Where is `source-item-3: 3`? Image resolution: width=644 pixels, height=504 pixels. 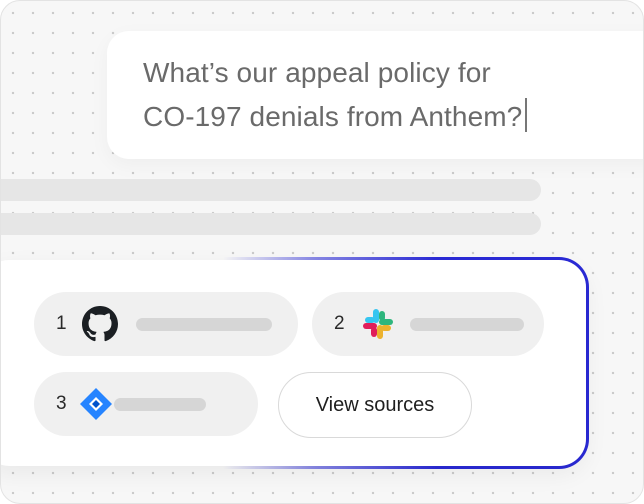 source-item-3: 3 is located at coordinates (146, 404).